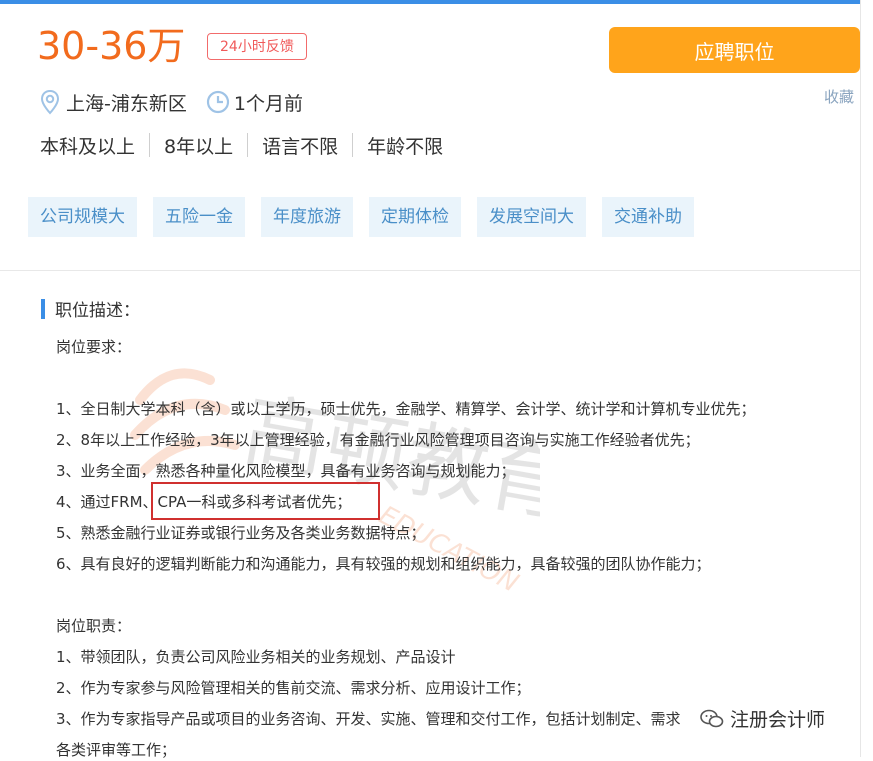 This screenshot has width=873, height=761. I want to click on req-language: 语言不限, so click(300, 146).